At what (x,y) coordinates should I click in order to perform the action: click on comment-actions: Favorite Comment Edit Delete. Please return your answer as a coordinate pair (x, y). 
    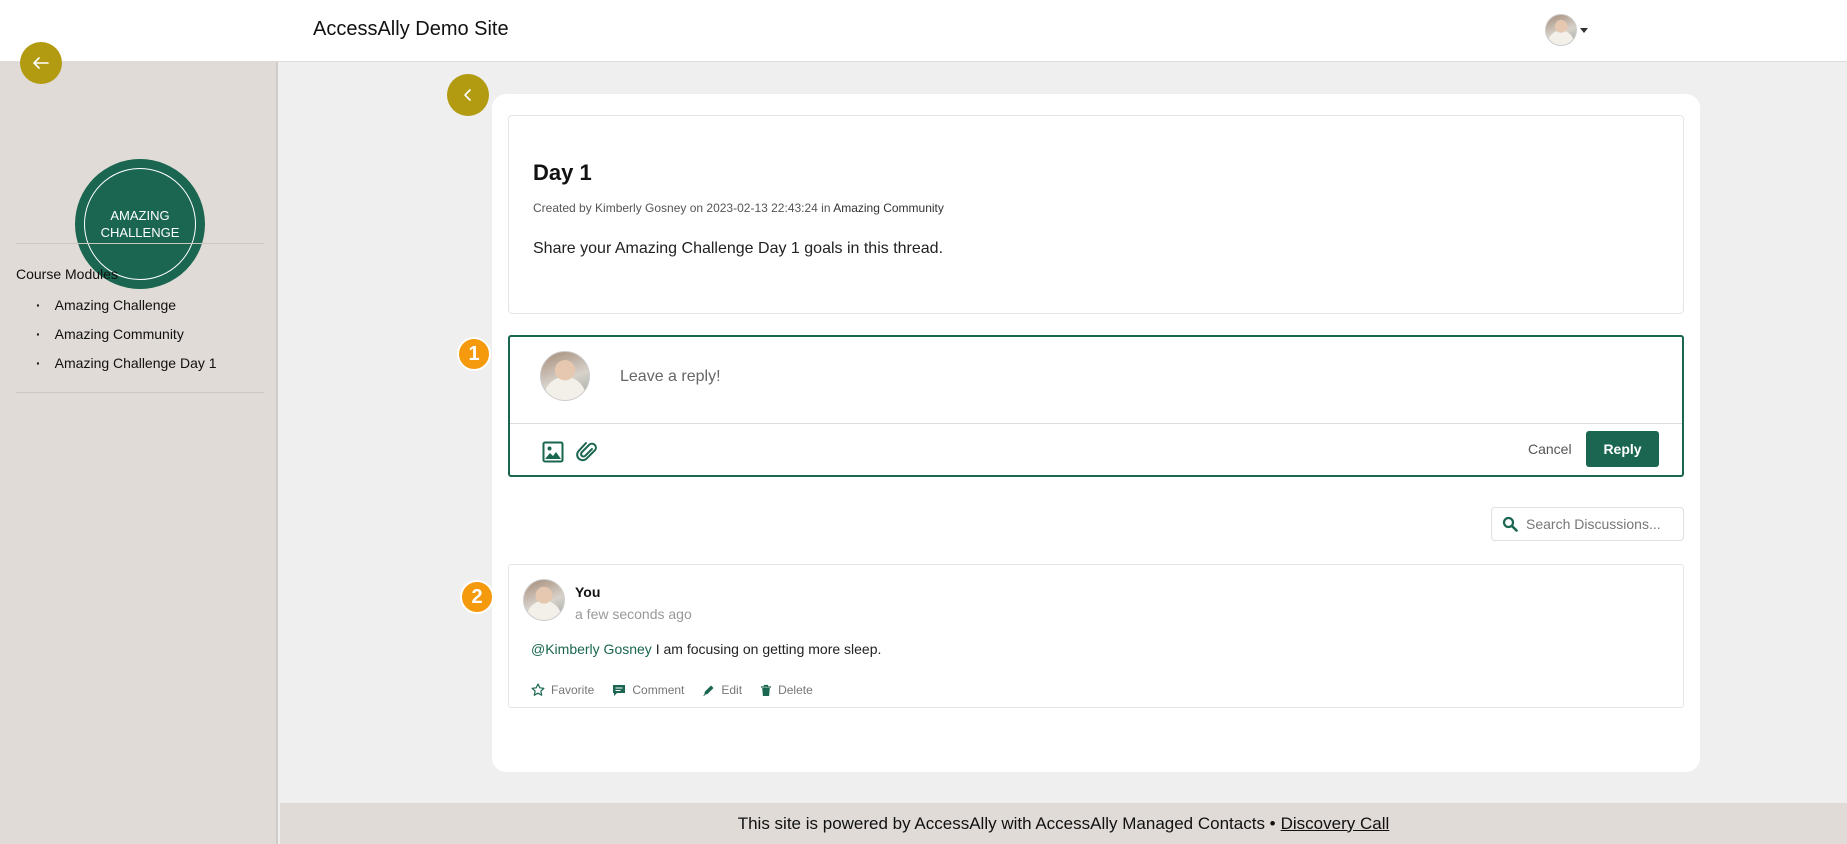
    Looking at the image, I should click on (672, 690).